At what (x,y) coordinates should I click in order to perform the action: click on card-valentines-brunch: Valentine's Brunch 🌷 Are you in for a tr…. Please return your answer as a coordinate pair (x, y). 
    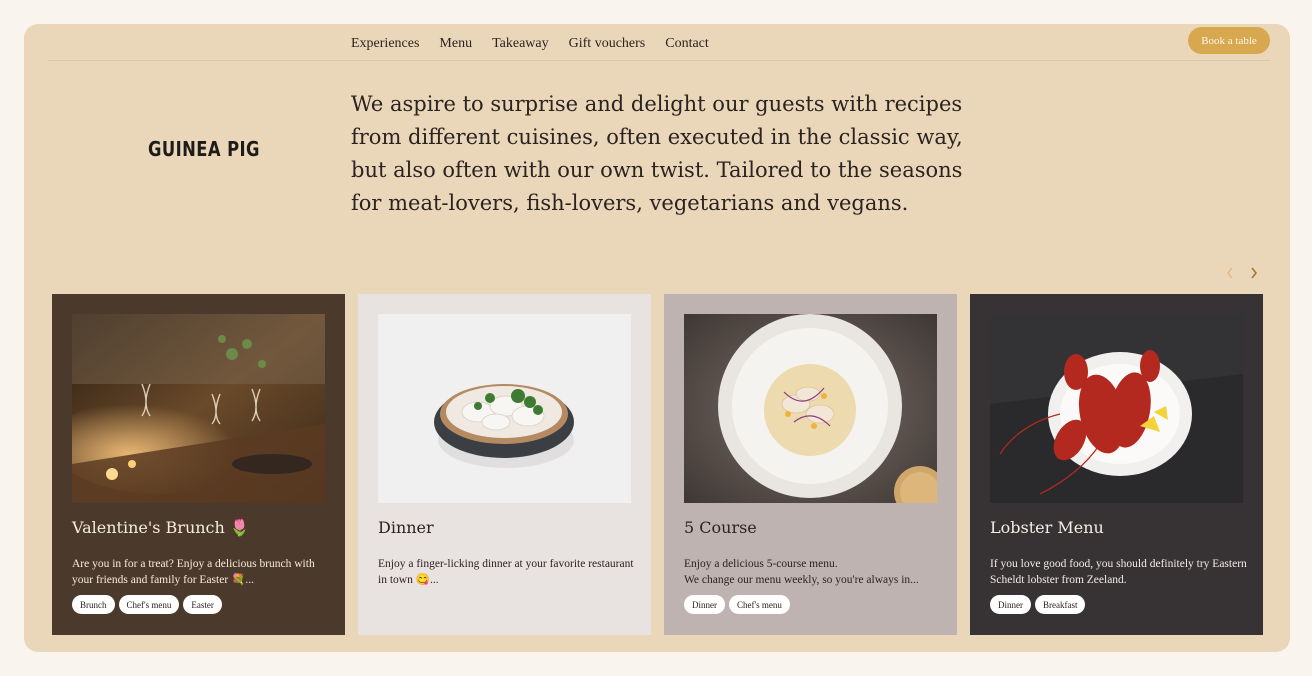
    Looking at the image, I should click on (198, 464).